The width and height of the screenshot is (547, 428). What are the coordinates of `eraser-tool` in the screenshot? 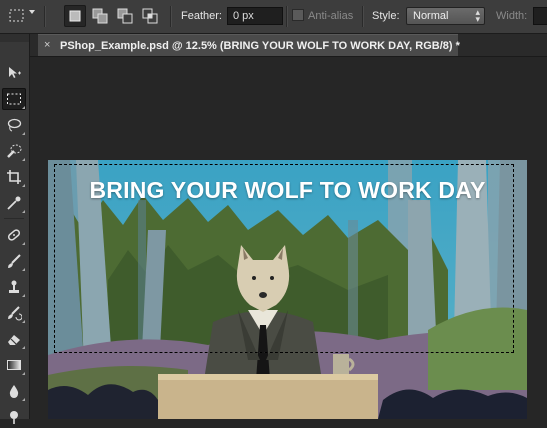 It's located at (14, 339).